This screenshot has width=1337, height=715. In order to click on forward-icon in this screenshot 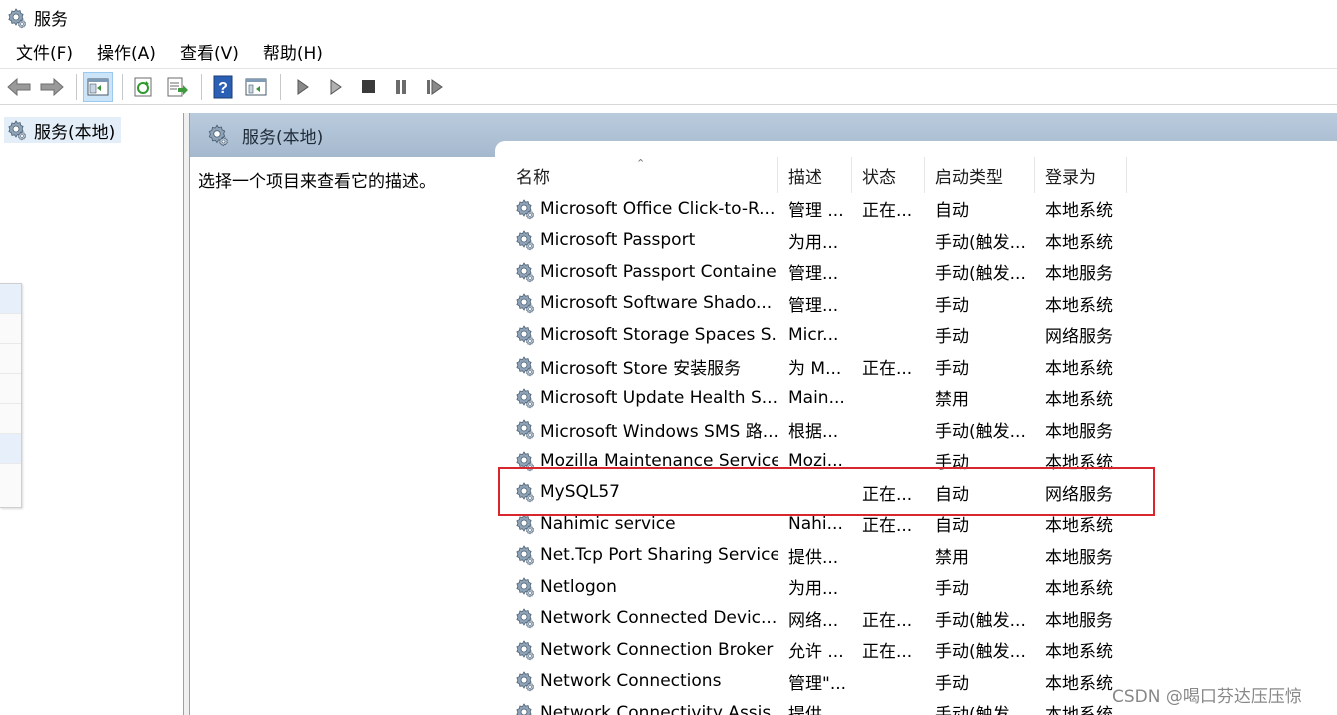, I will do `click(52, 86)`.